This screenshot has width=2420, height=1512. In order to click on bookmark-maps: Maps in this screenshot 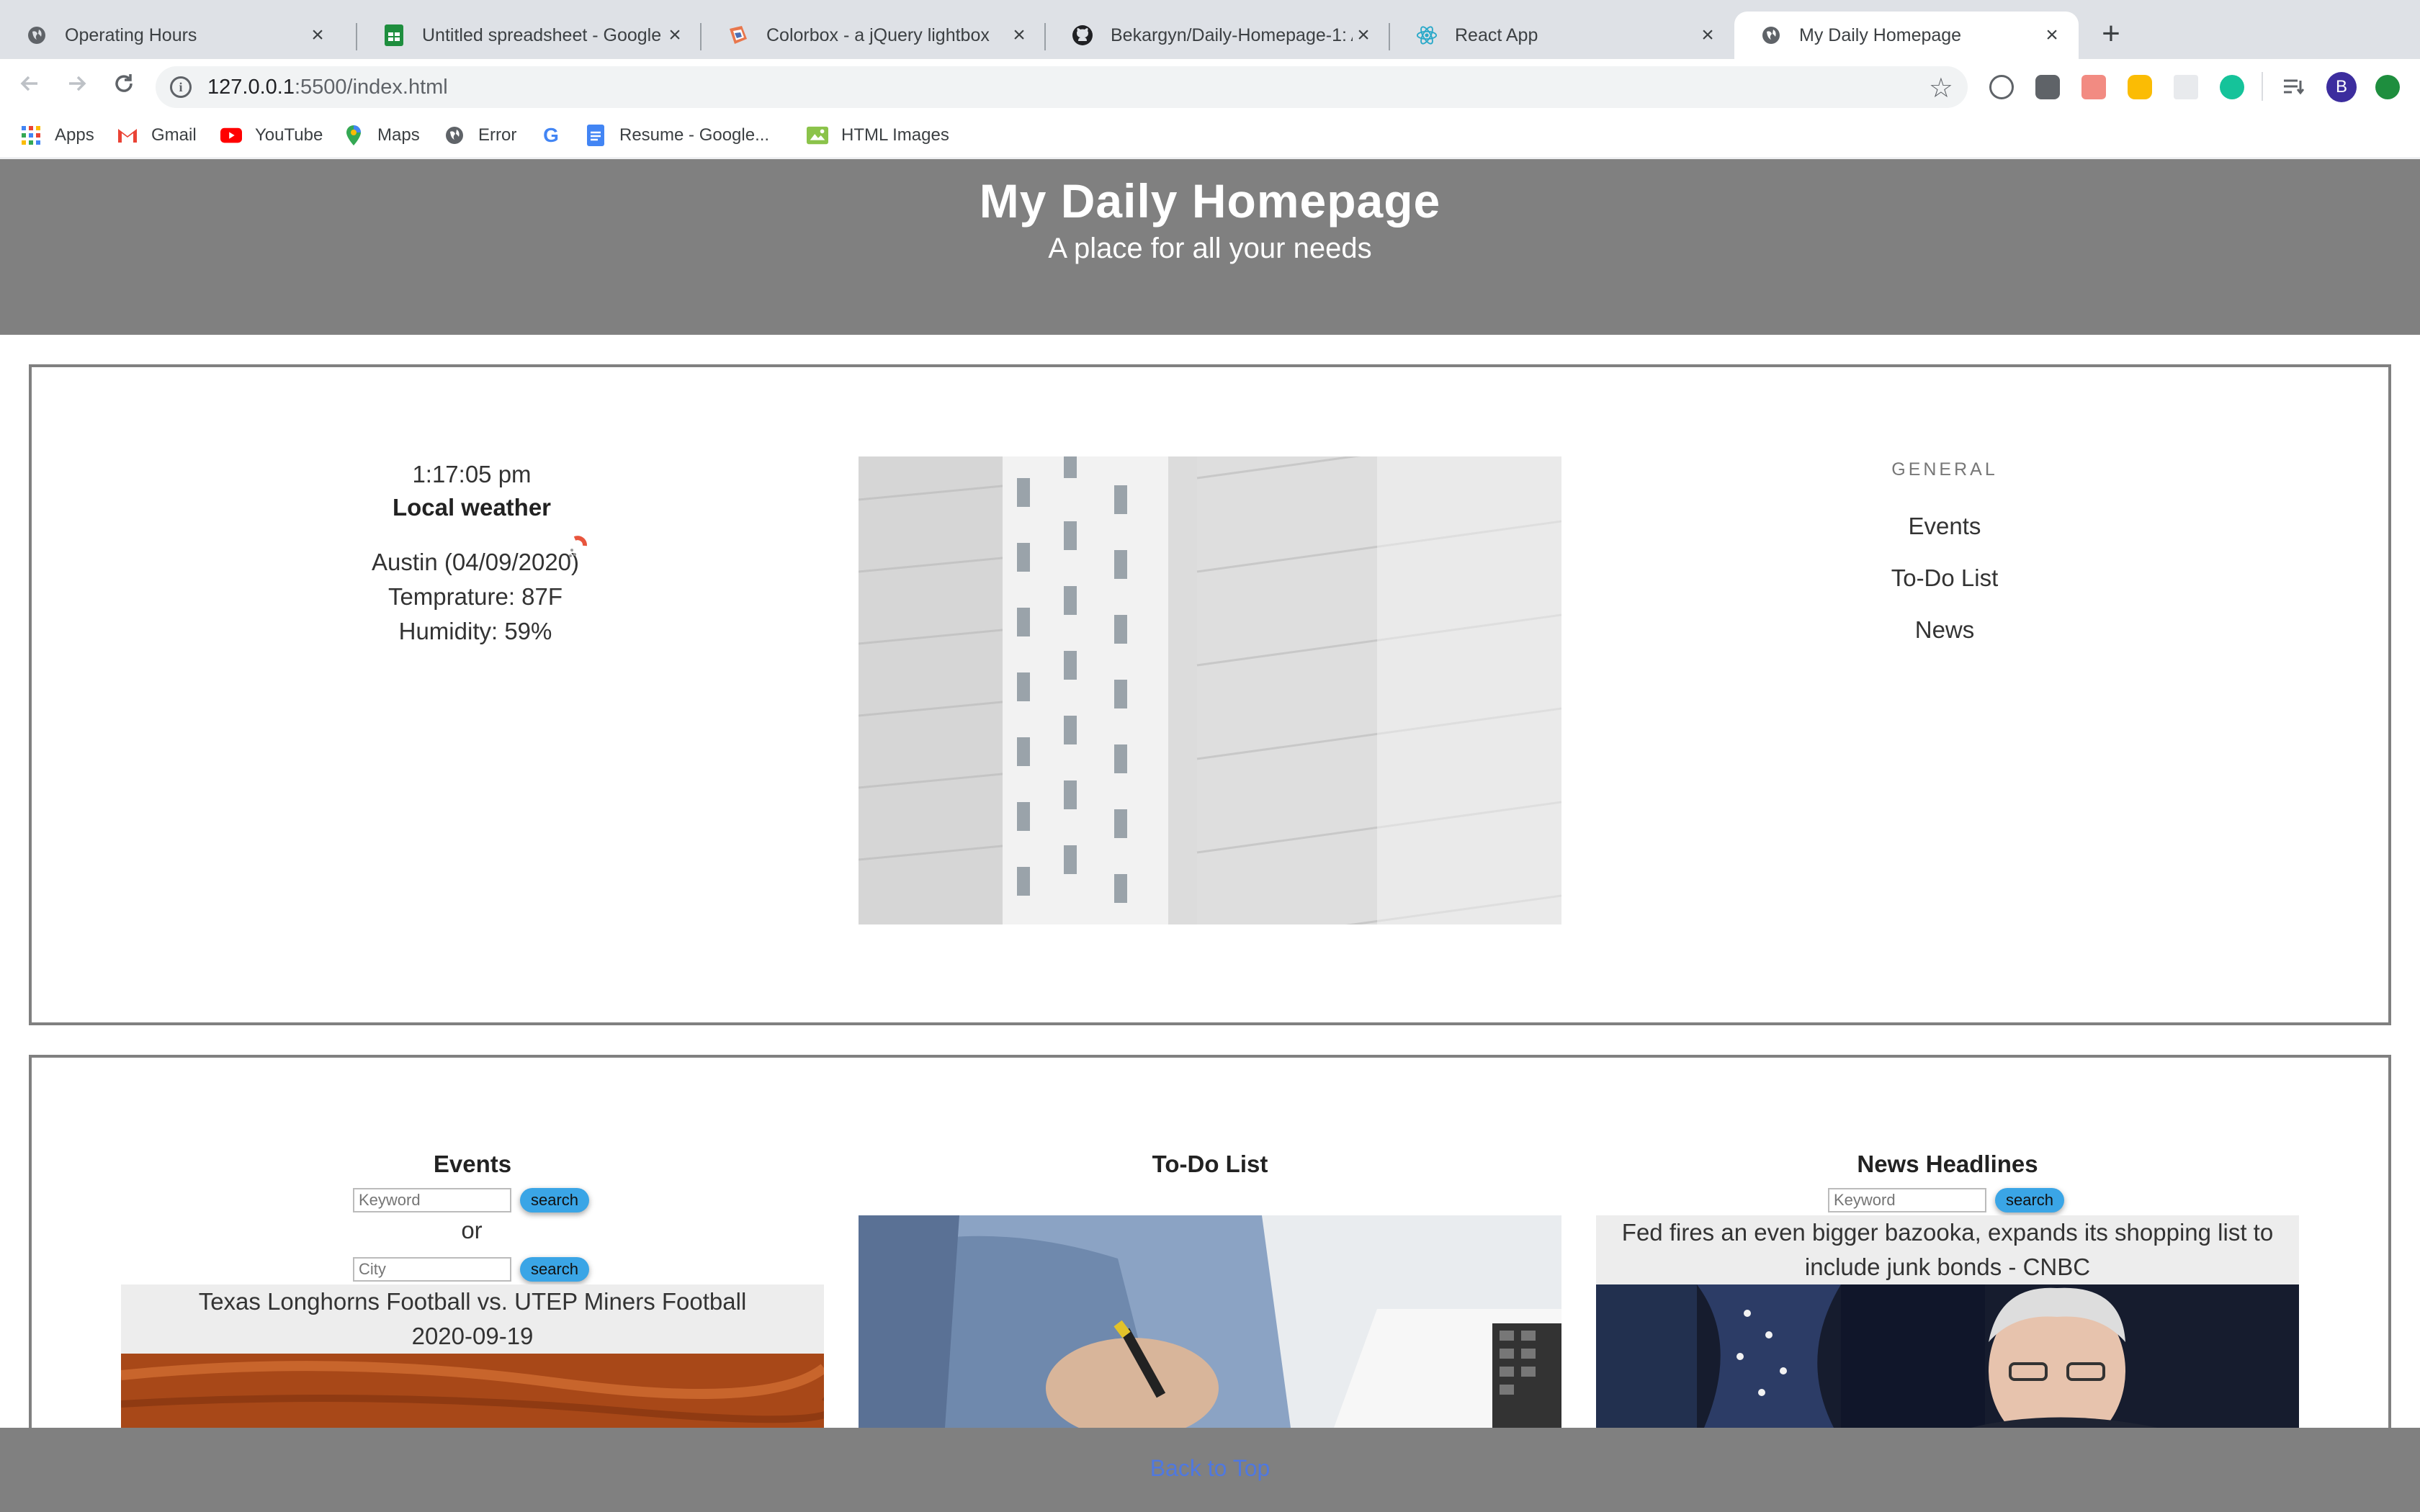, I will do `click(381, 135)`.